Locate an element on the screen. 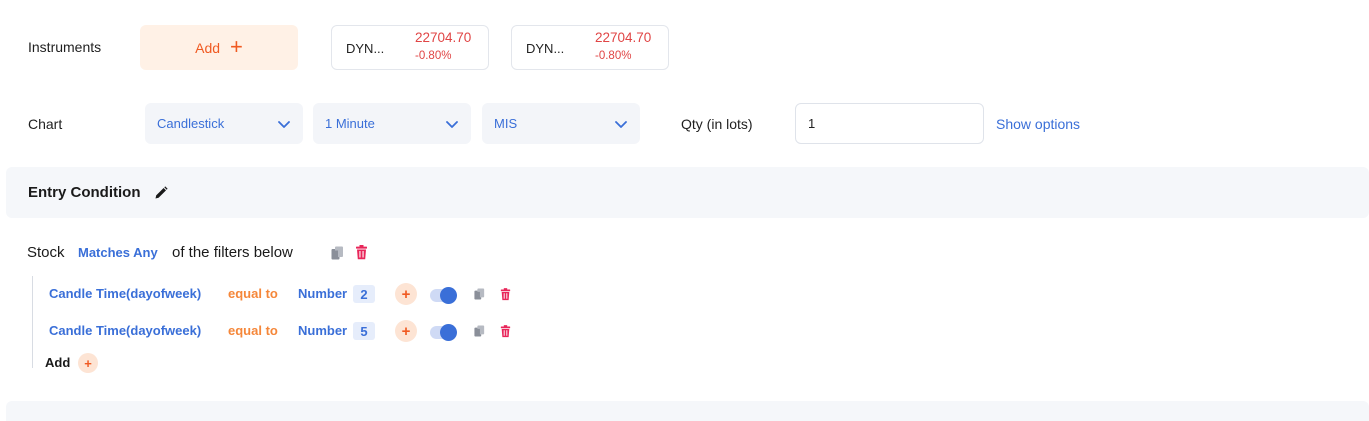 This screenshot has width=1369, height=421. chart-type-value: Candlestick is located at coordinates (191, 123).